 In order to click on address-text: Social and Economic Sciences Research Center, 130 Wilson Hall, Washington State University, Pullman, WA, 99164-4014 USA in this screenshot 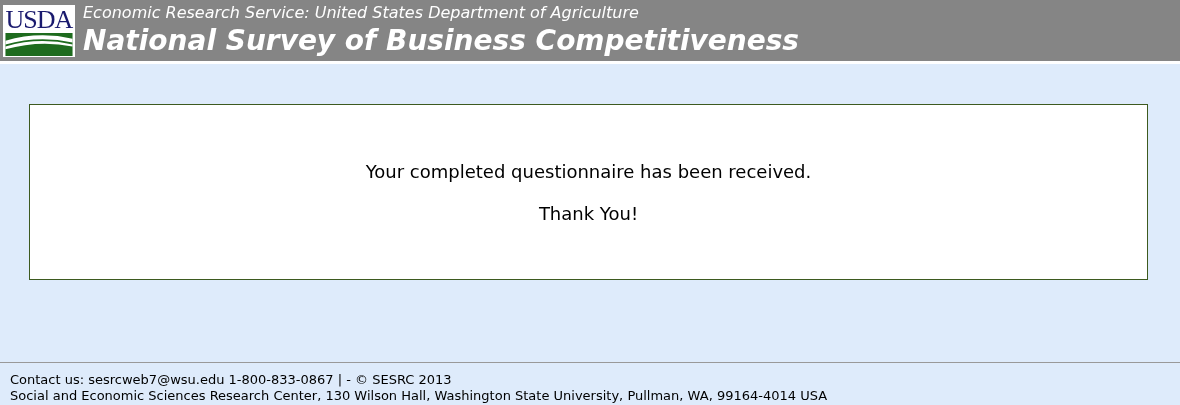, I will do `click(419, 396)`.